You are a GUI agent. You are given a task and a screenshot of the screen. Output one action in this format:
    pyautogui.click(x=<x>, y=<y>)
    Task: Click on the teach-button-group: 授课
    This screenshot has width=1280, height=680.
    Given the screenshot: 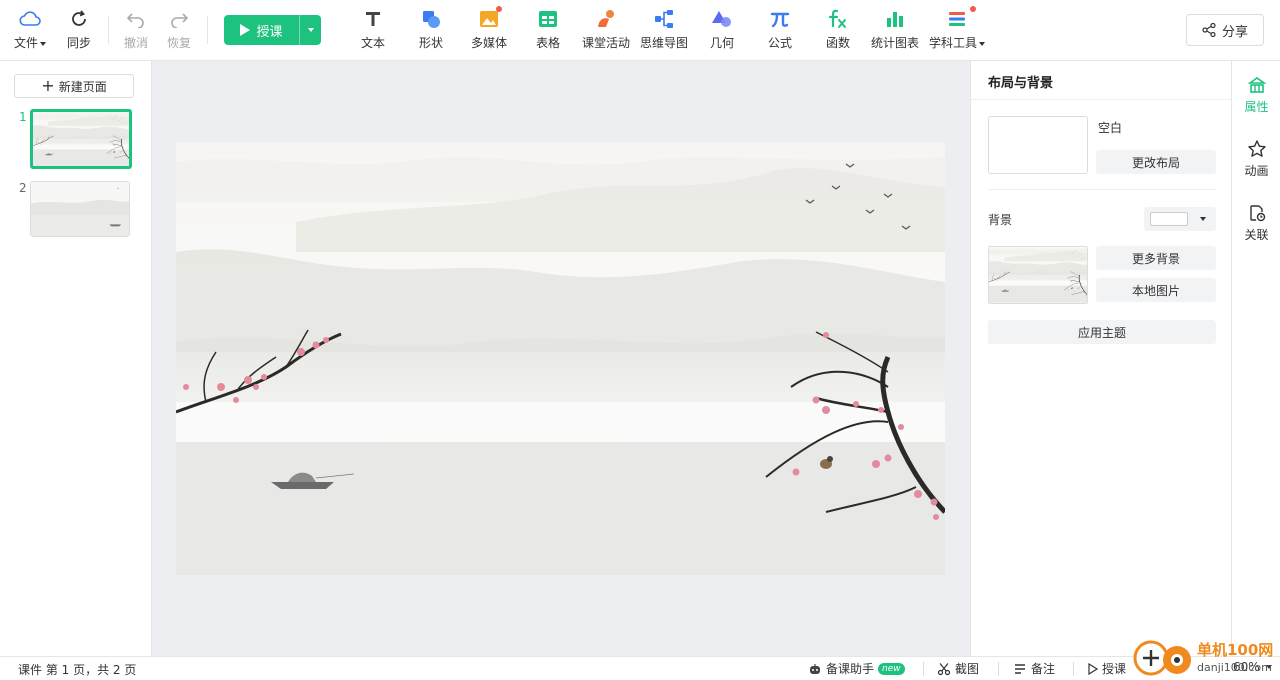 What is the action you would take?
    pyautogui.click(x=272, y=30)
    